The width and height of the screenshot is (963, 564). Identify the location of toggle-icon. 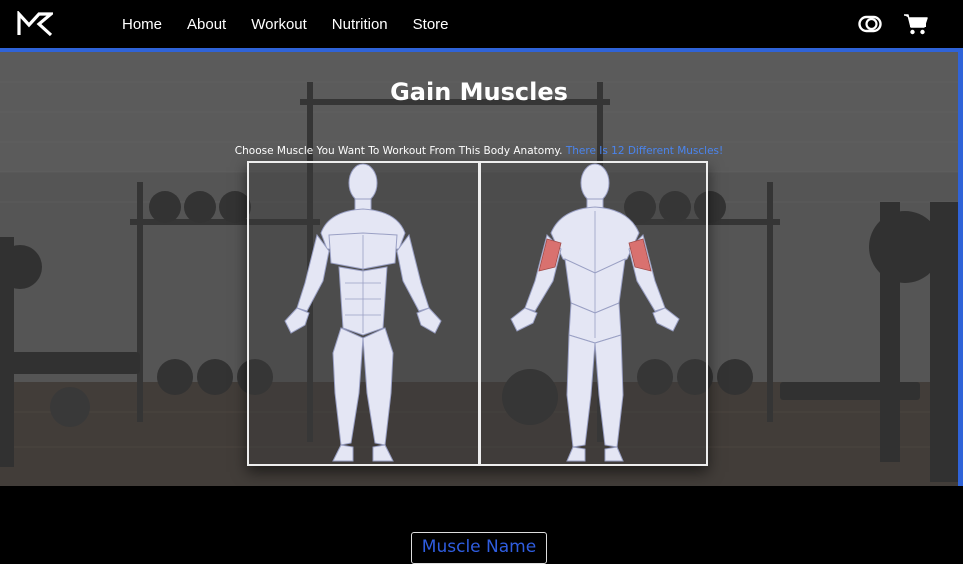
(870, 24).